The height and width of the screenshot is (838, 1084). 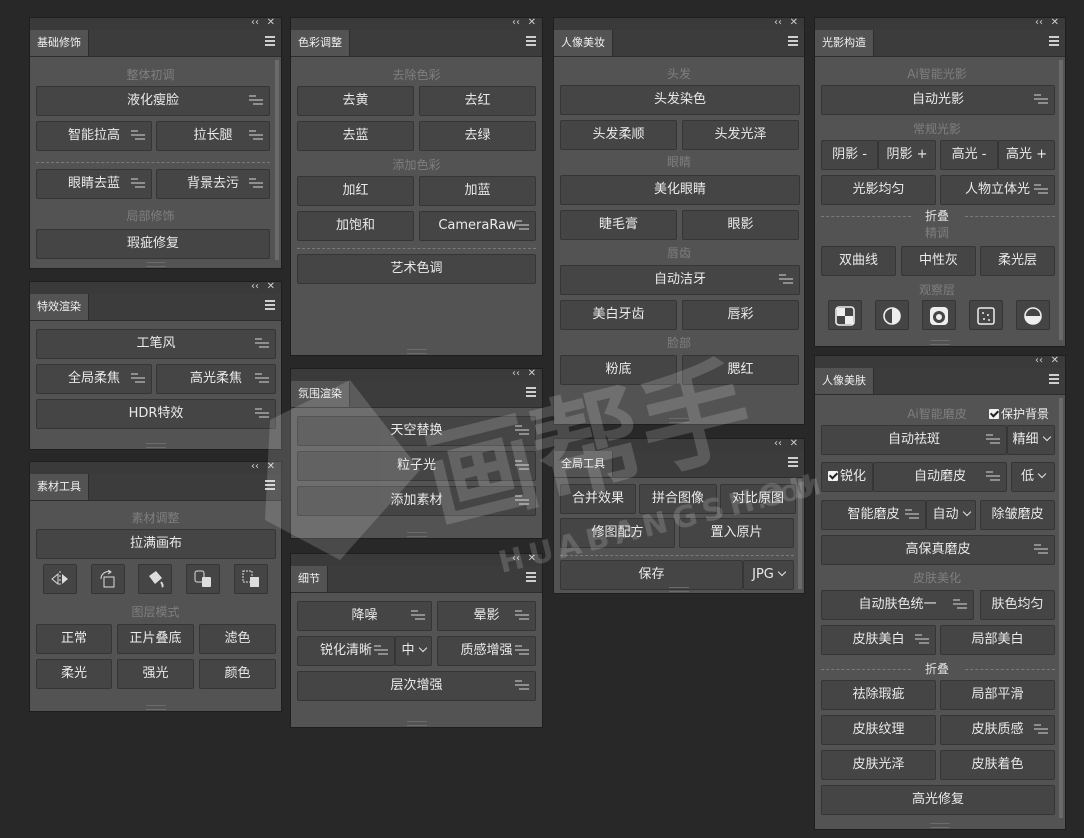 I want to click on smart-heighten-button: 智能拉高, so click(x=94, y=136).